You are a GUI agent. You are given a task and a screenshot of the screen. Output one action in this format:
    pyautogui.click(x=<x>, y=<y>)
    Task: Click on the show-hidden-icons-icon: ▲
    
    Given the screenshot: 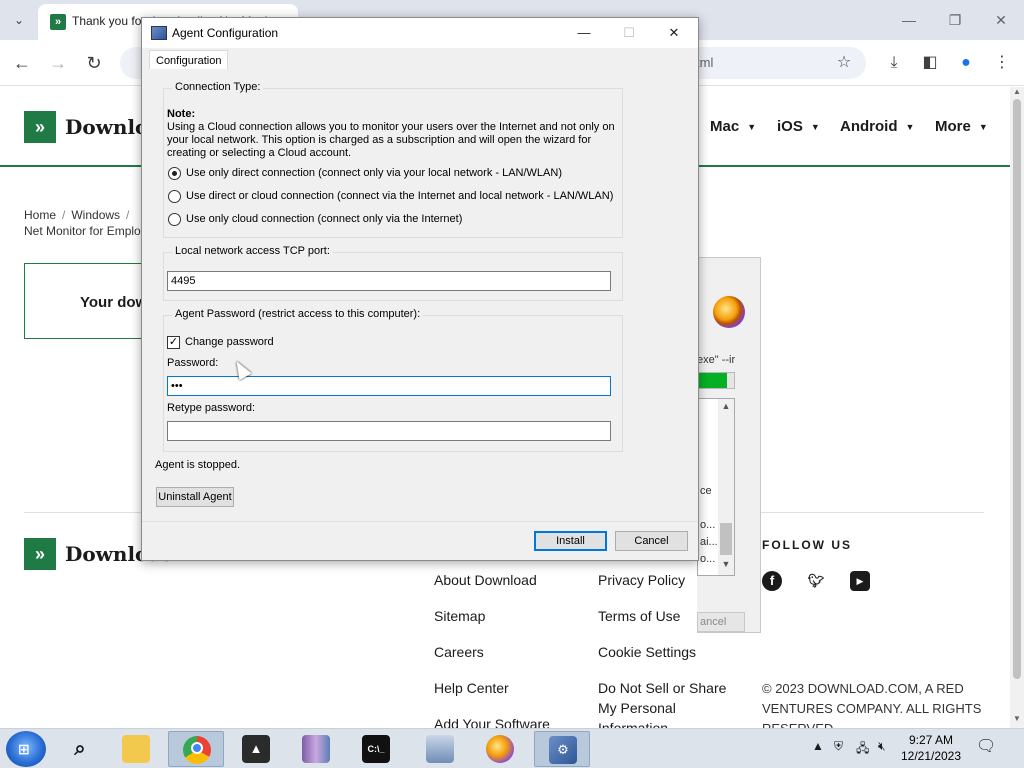 What is the action you would take?
    pyautogui.click(x=818, y=746)
    